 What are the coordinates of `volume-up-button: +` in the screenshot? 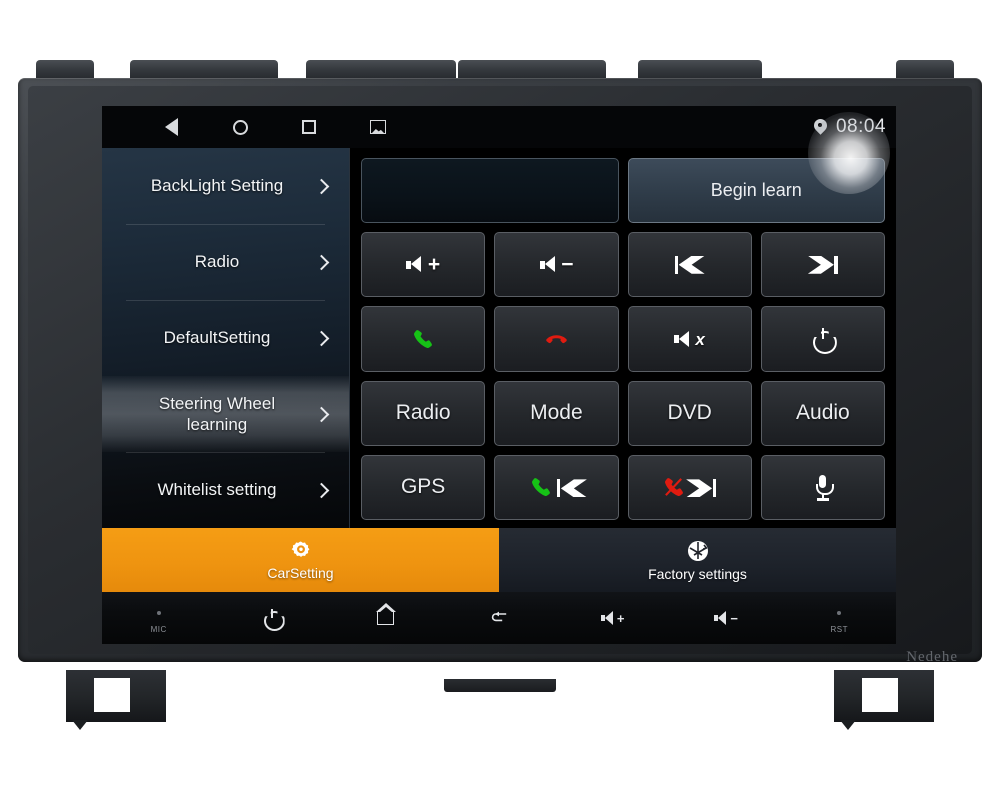 It's located at (423, 265).